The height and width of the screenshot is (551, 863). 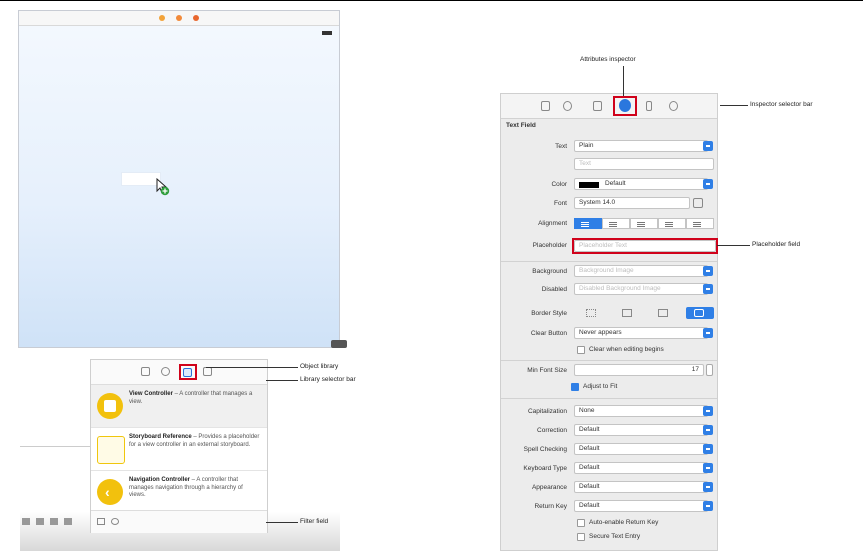 I want to click on align-icon, so click(x=40, y=521).